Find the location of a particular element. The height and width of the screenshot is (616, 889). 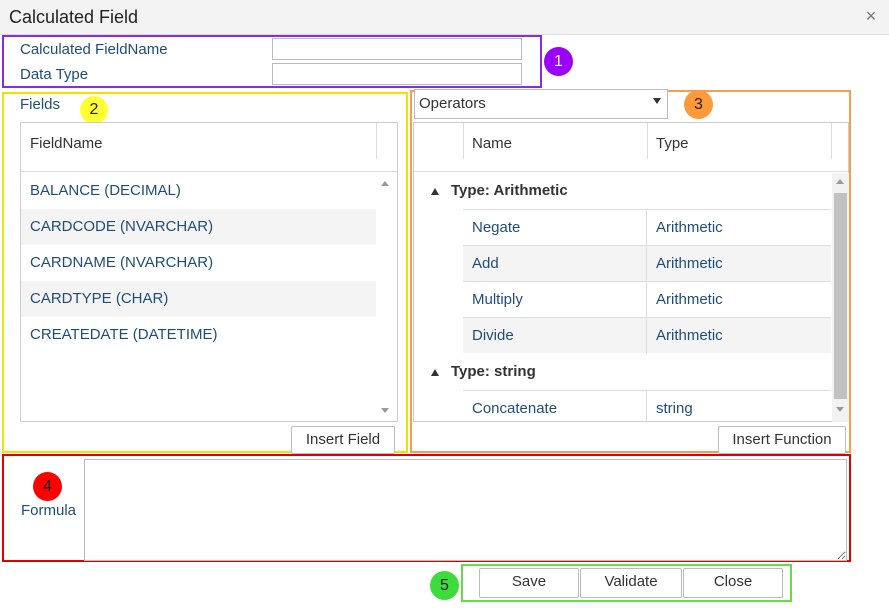

field-row: BALANCE (DECIMAL) is located at coordinates (198, 191).